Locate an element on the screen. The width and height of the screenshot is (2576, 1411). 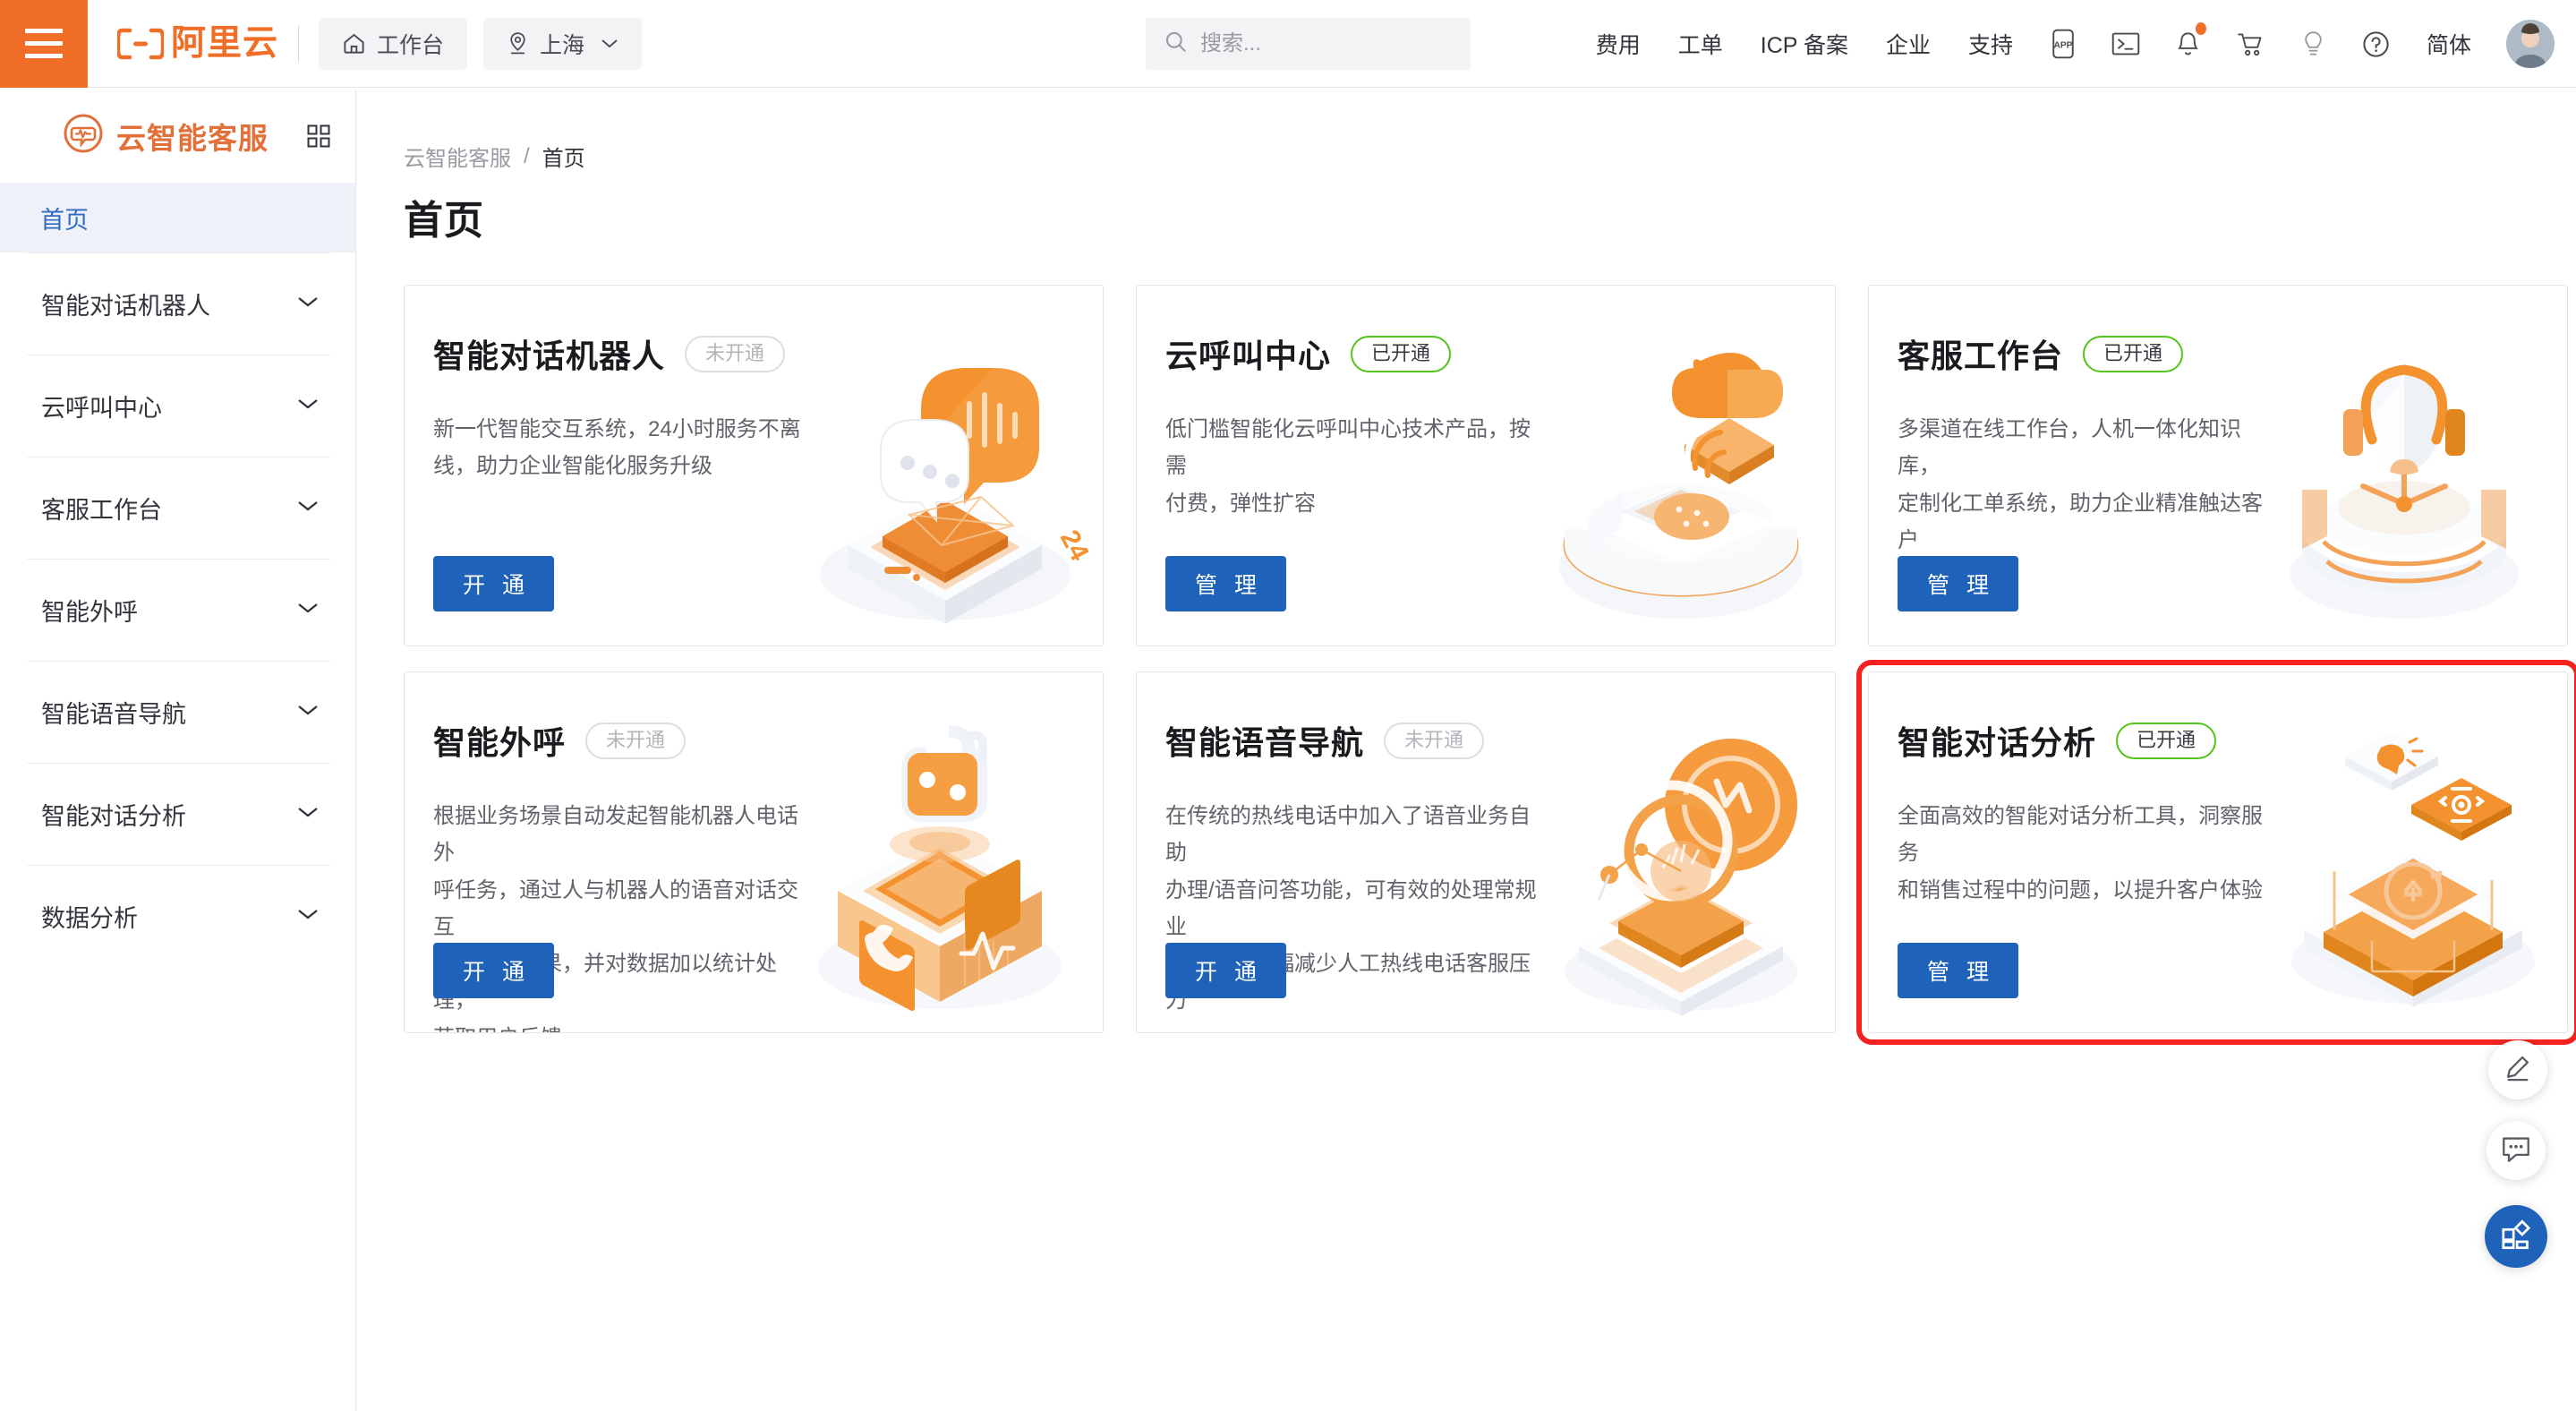
language-switcher: 简体 is located at coordinates (2449, 44).